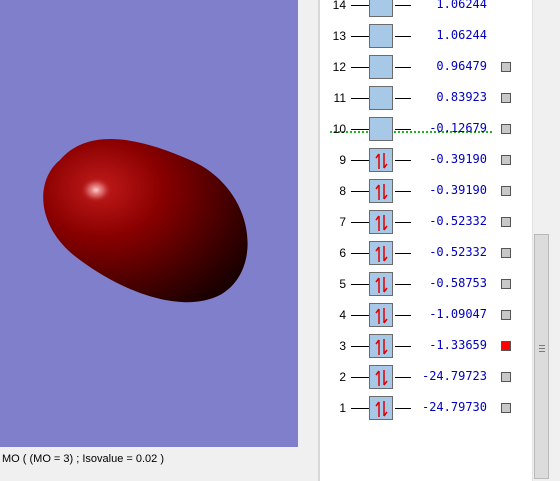  Describe the element at coordinates (426, 9) in the screenshot. I see `mo-level-row: 14 1.06244` at that location.